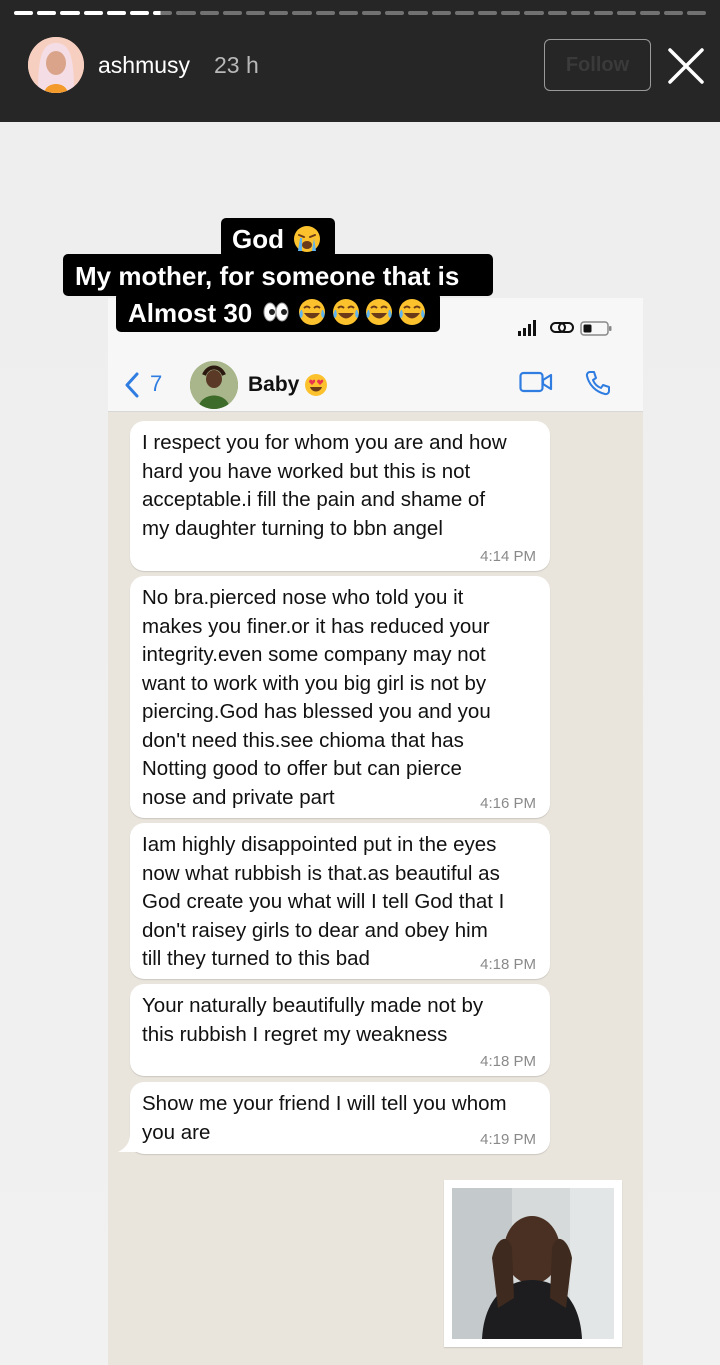 The height and width of the screenshot is (1365, 720). I want to click on message-text: makes you finer.or it has reduced your, so click(316, 626).